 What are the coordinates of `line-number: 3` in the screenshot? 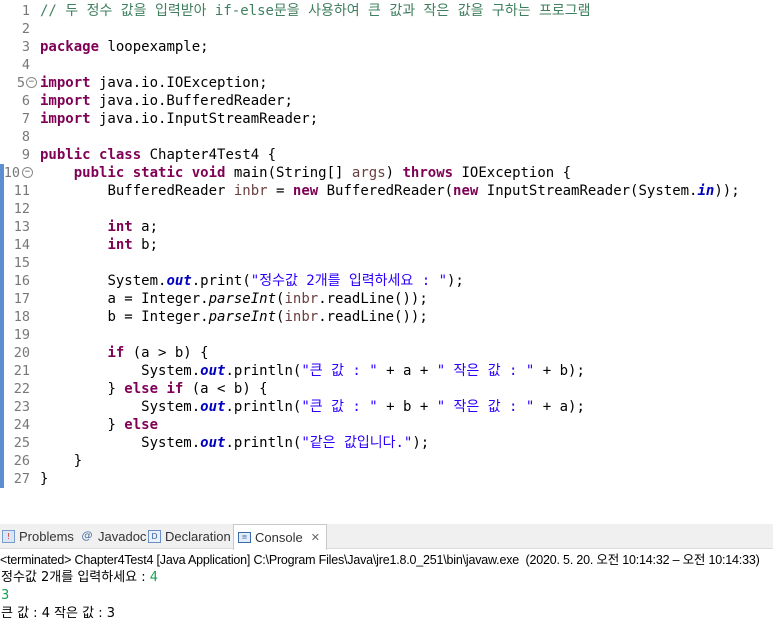 It's located at (25, 47).